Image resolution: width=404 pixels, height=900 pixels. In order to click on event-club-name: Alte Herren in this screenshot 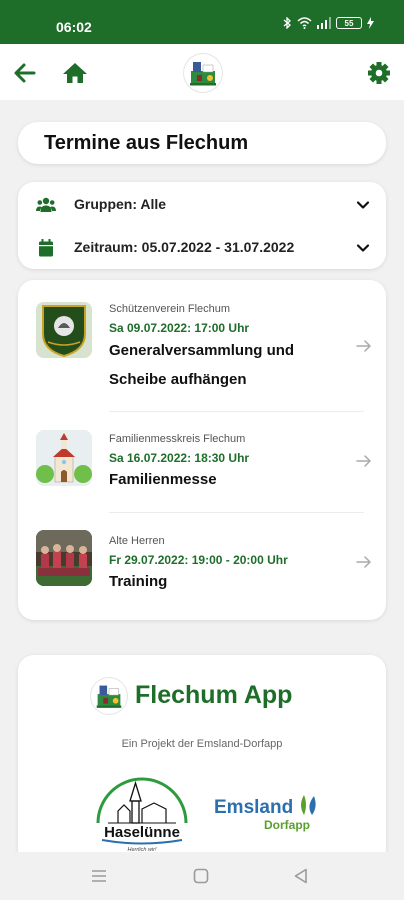, I will do `click(137, 541)`.